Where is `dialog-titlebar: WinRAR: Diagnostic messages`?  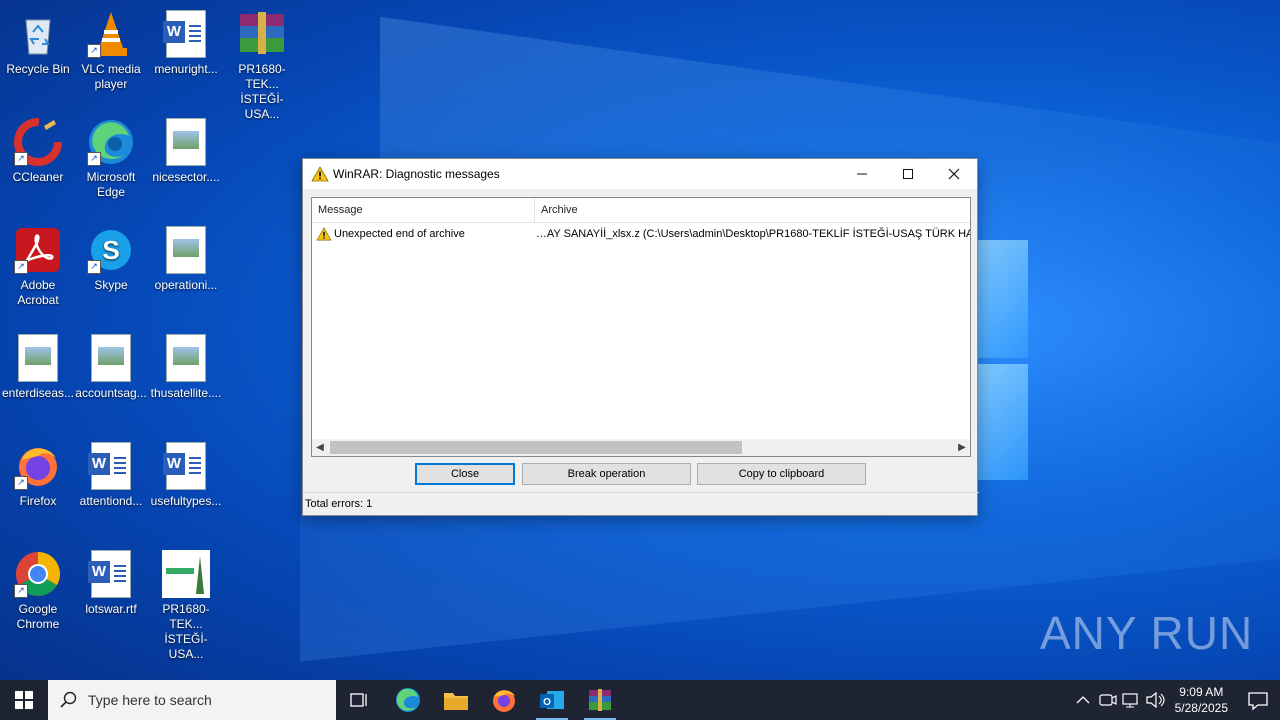 dialog-titlebar: WinRAR: Diagnostic messages is located at coordinates (640, 174).